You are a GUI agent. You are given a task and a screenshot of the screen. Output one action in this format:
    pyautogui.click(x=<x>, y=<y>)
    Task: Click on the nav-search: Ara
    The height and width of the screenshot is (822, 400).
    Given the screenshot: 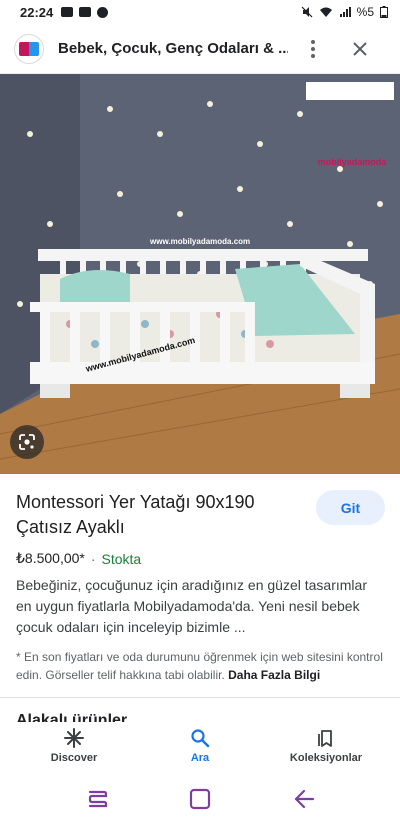 What is the action you would take?
    pyautogui.click(x=200, y=746)
    